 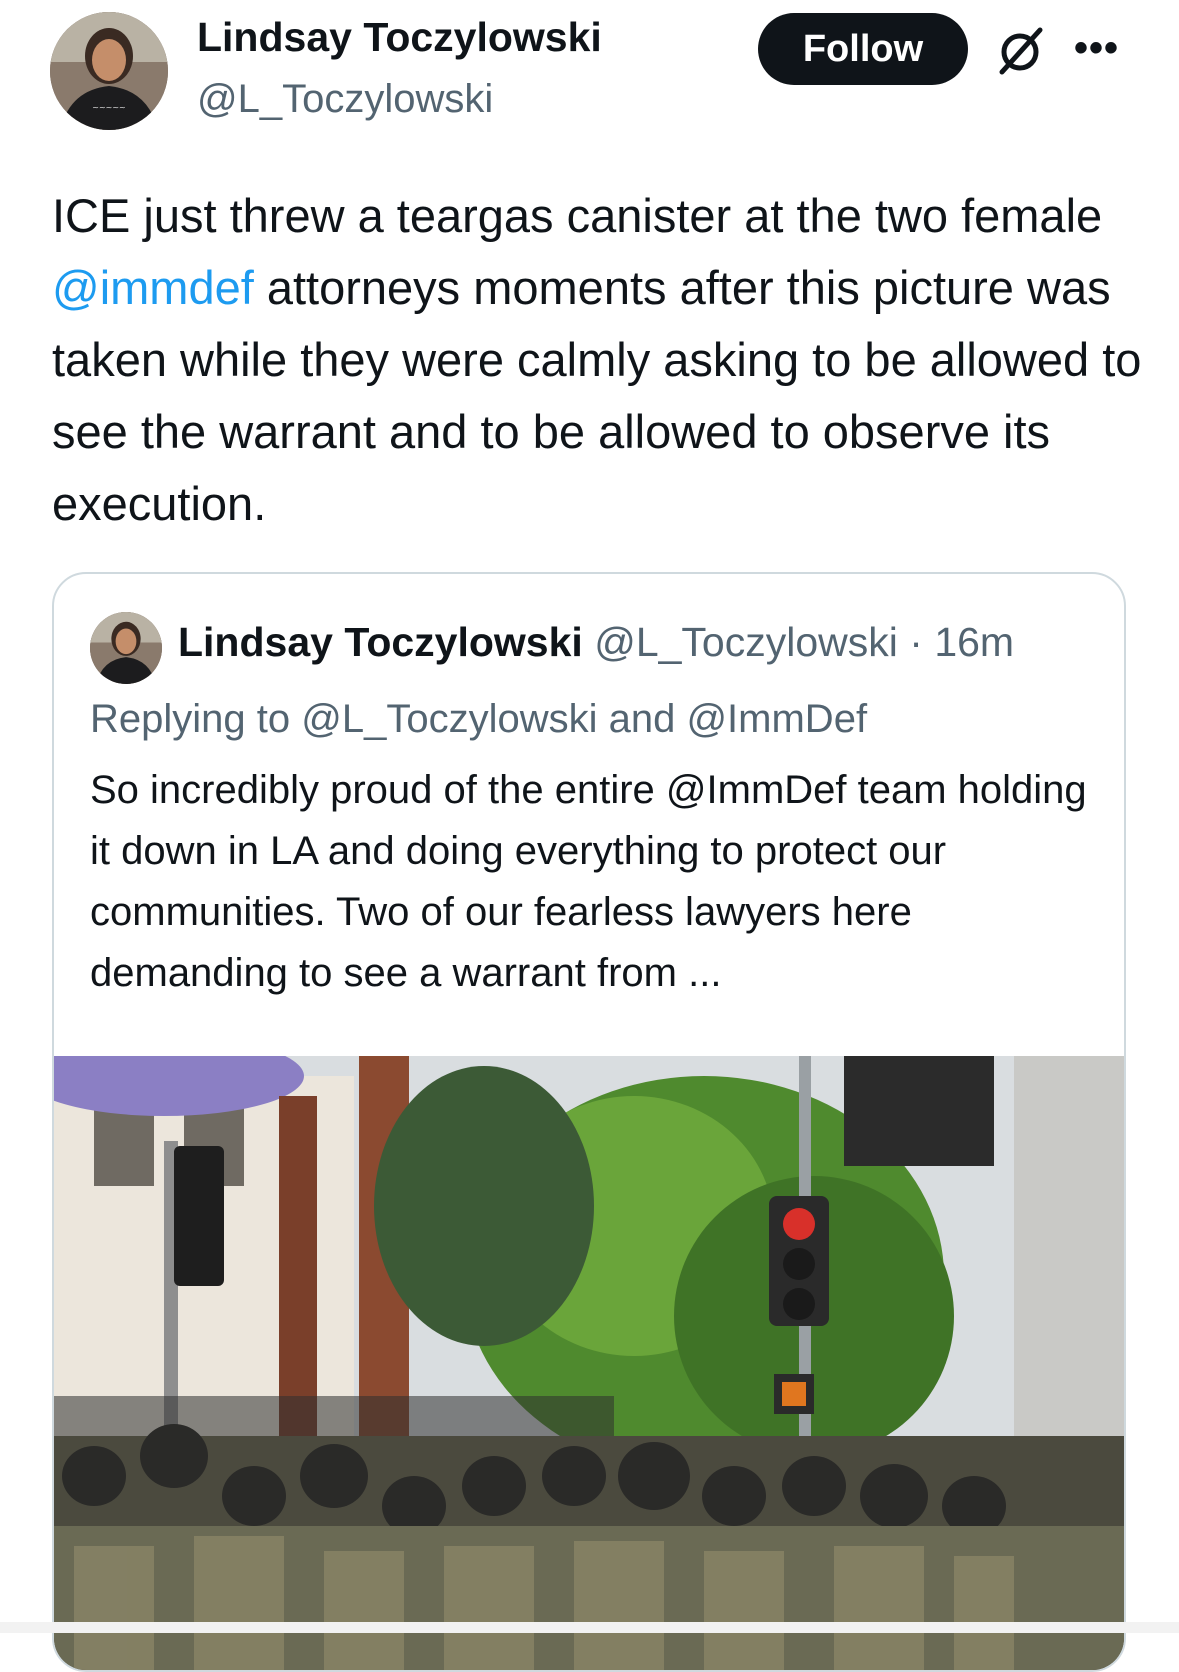 I want to click on author-avatar: ~~~~~, so click(x=109, y=71).